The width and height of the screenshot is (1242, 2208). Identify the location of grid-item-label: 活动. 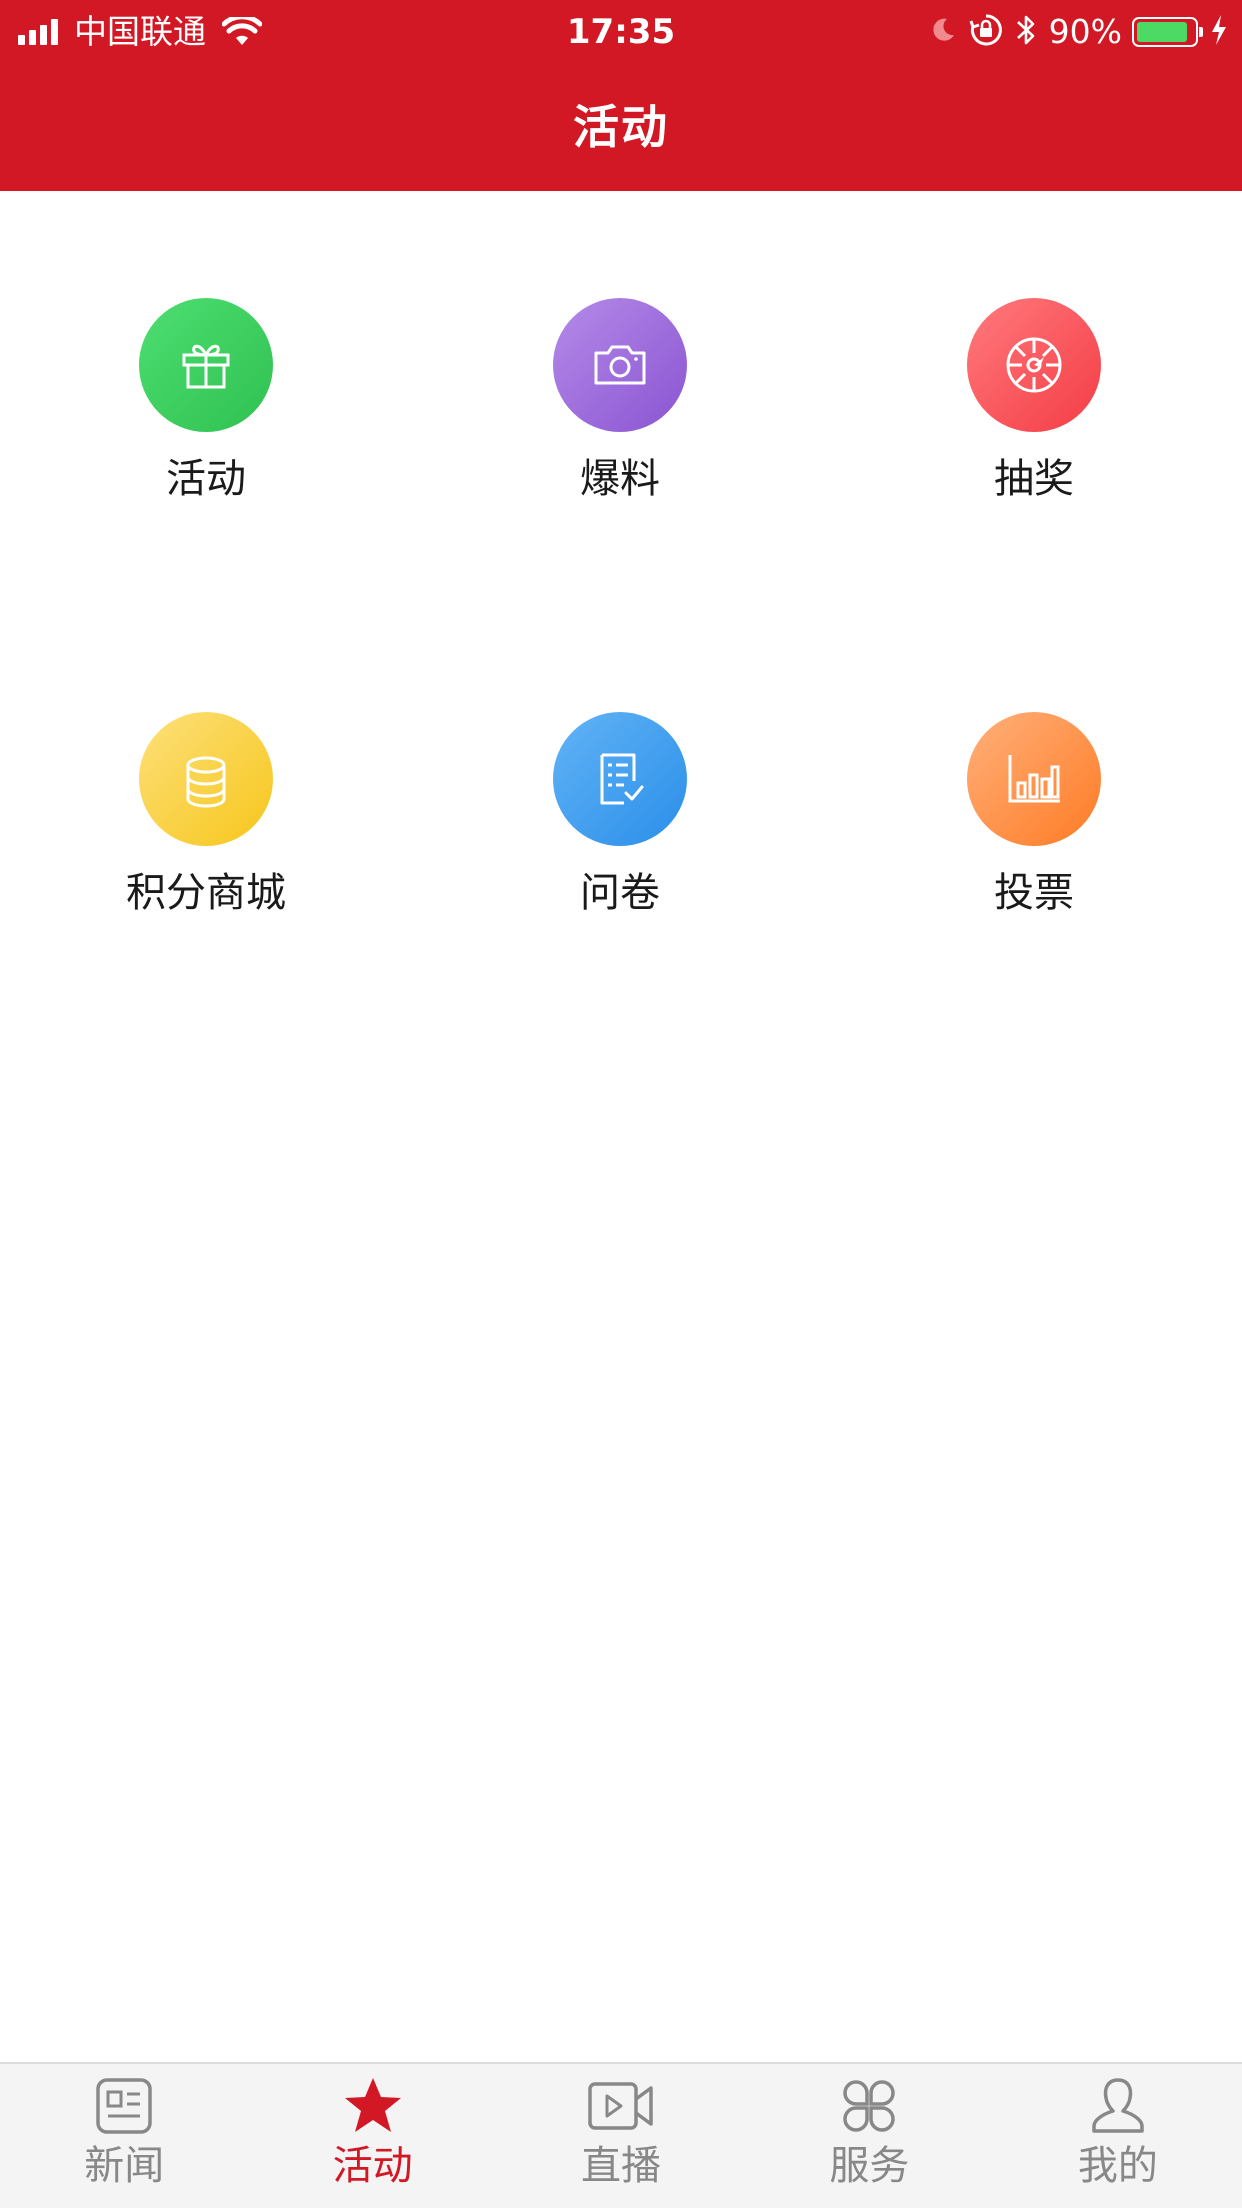
(206, 479).